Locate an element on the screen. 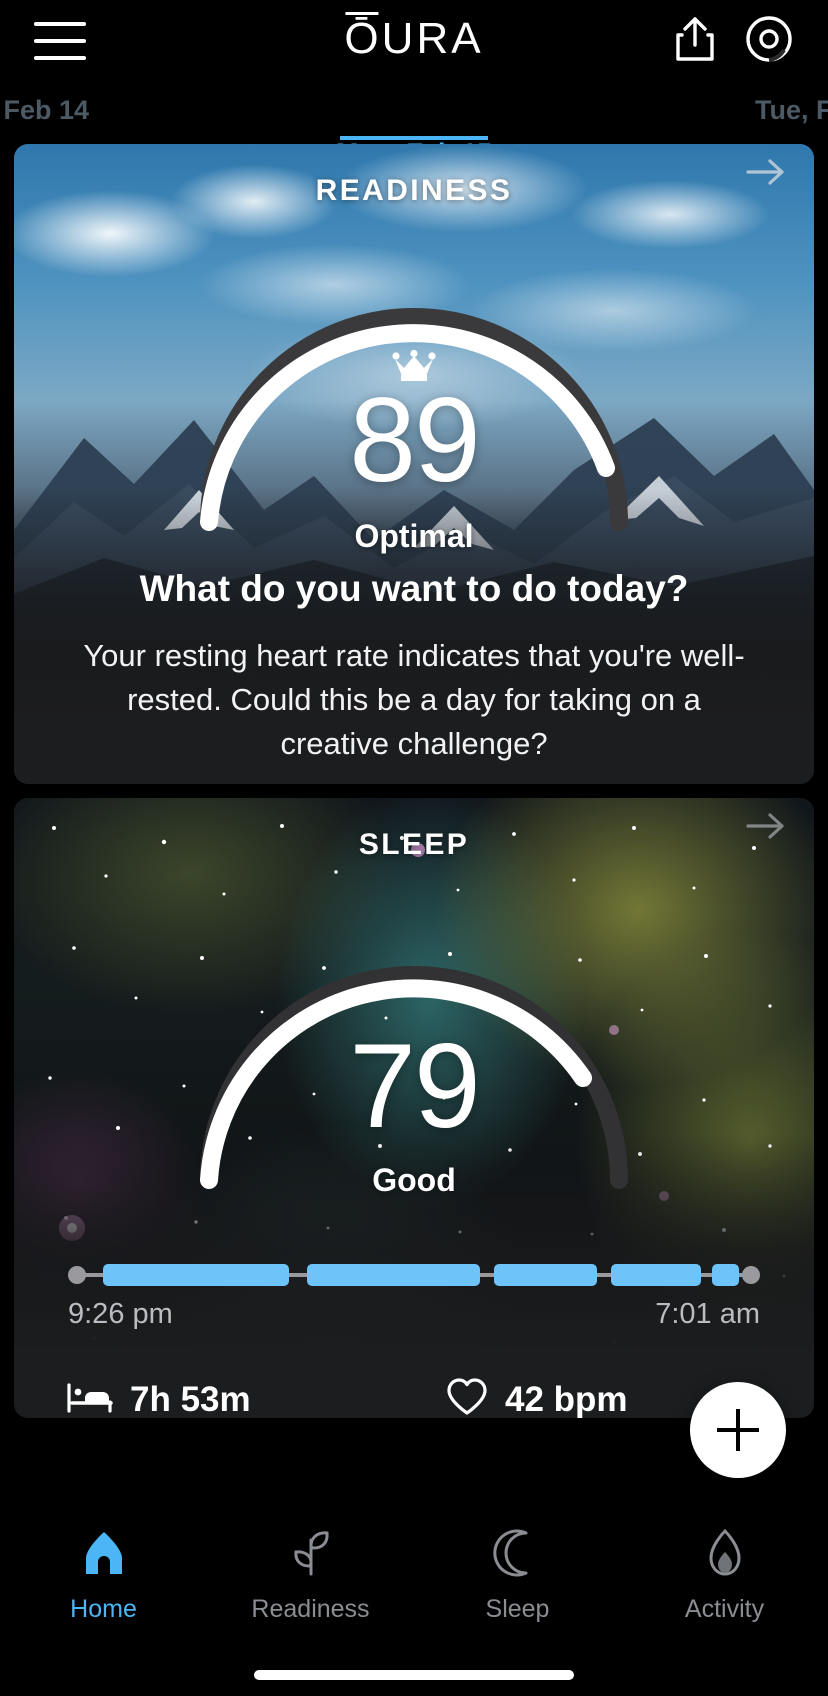 This screenshot has width=828, height=1696. sleep-bedtime-start: 9:26 pm is located at coordinates (120, 1314).